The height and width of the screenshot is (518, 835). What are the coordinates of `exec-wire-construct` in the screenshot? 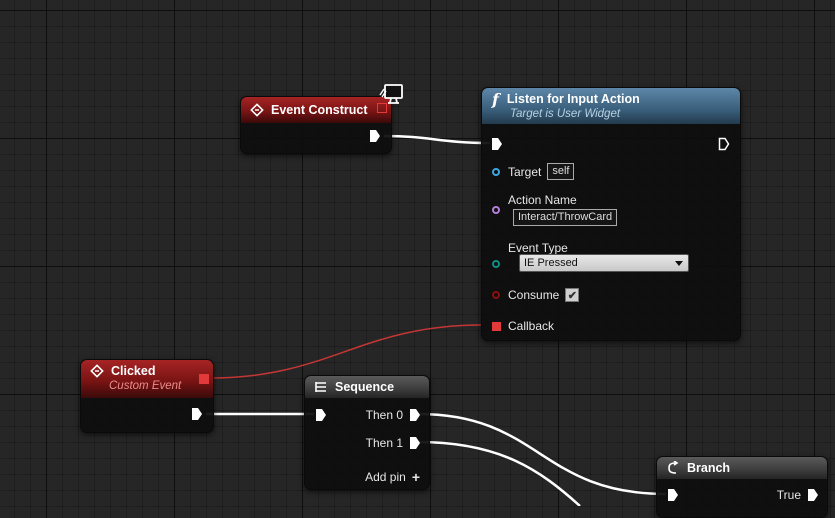 It's located at (437, 139).